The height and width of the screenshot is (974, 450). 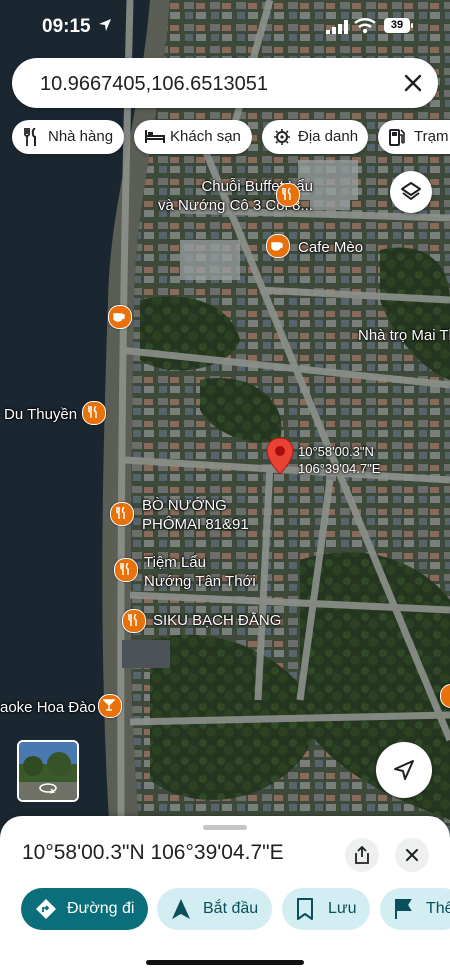 What do you see at coordinates (195, 524) in the screenshot?
I see `poi-label: PHÔMAI 81&91` at bounding box center [195, 524].